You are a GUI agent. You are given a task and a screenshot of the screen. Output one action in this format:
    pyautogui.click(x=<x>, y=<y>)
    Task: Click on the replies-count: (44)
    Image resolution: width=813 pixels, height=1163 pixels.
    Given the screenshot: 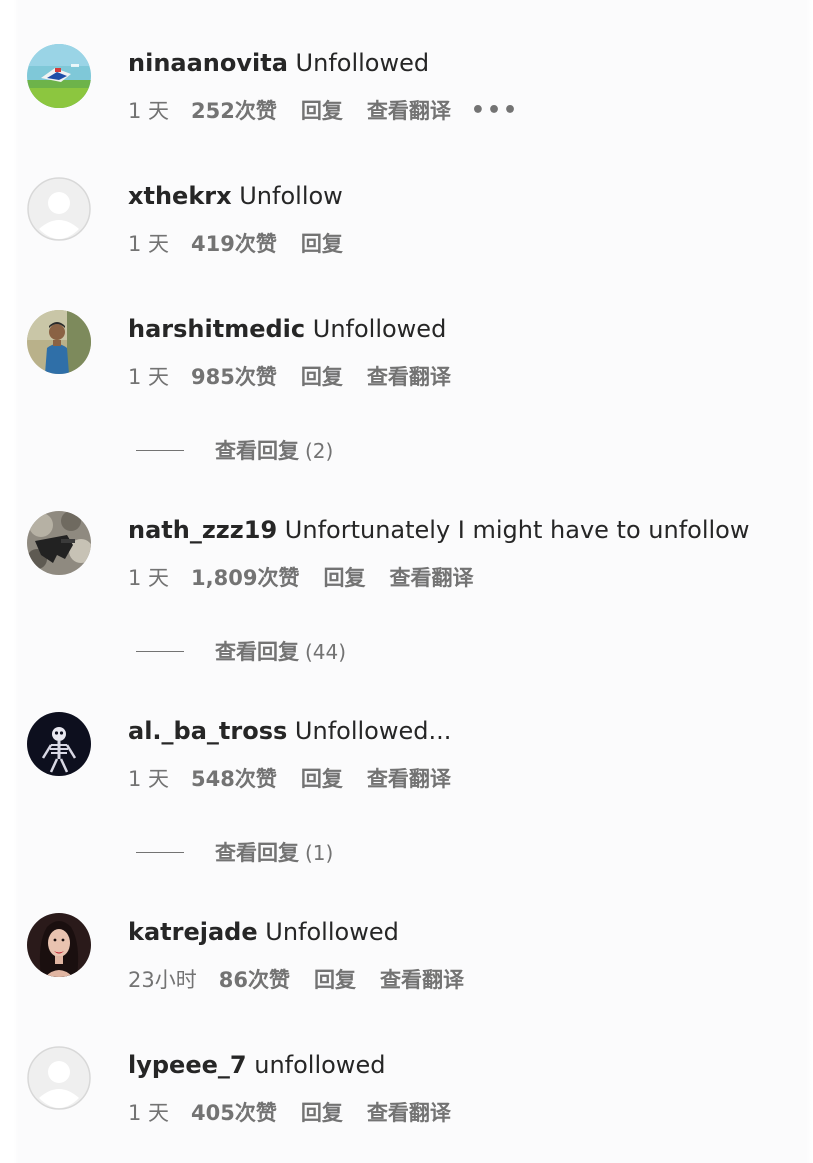 What is the action you would take?
    pyautogui.click(x=326, y=652)
    